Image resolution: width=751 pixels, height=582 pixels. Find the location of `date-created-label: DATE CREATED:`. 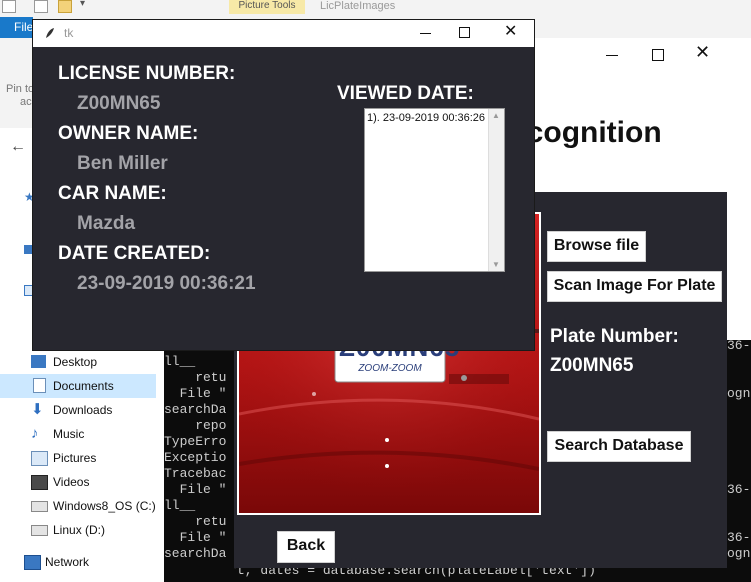

date-created-label: DATE CREATED: is located at coordinates (134, 253).